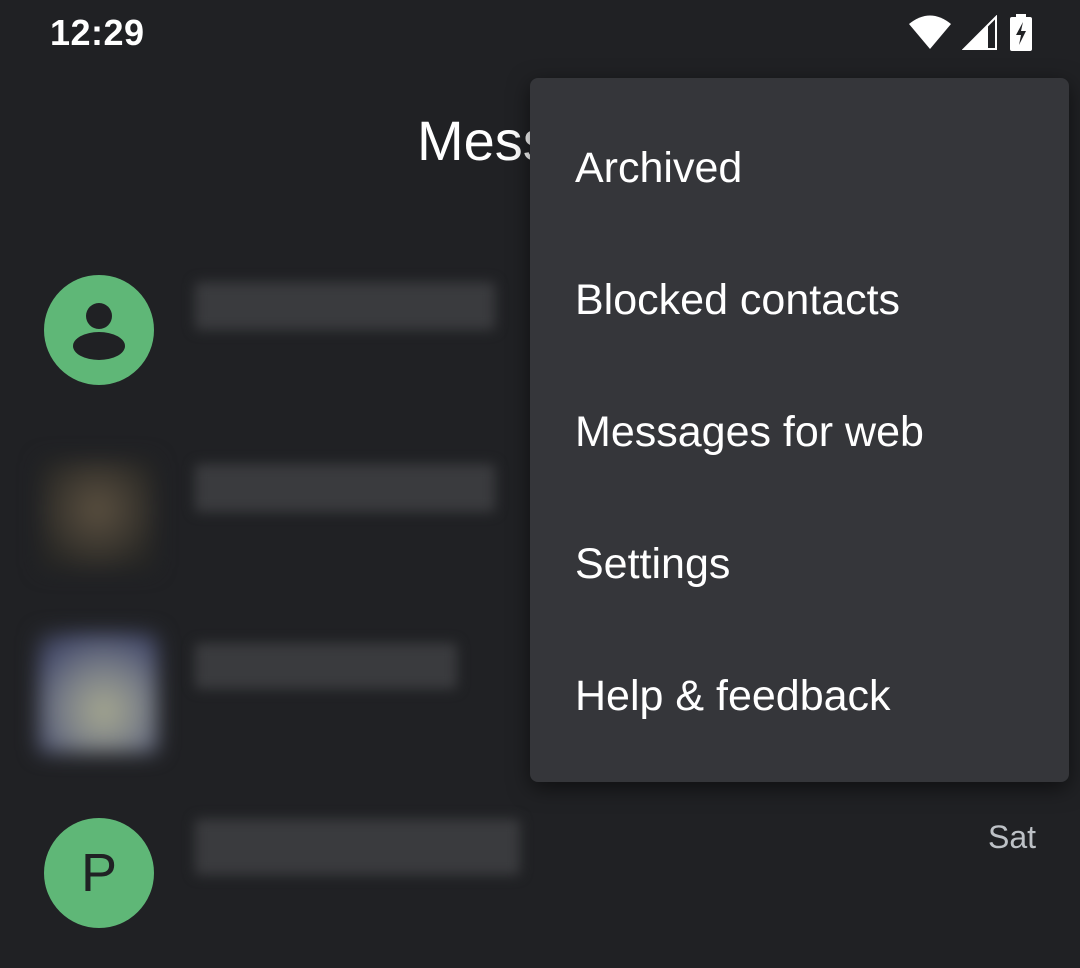 The height and width of the screenshot is (968, 1080). I want to click on menu-item-label: Settings, so click(653, 563).